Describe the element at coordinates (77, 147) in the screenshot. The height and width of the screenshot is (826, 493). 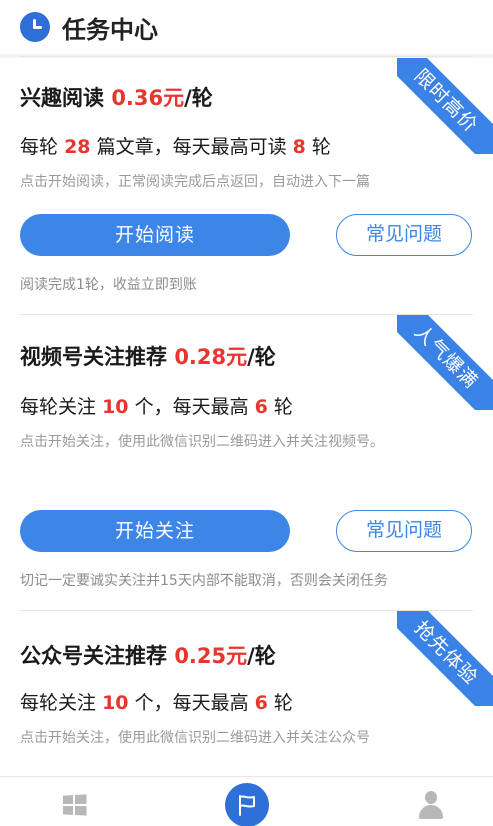
I see `rule-count: 28` at that location.